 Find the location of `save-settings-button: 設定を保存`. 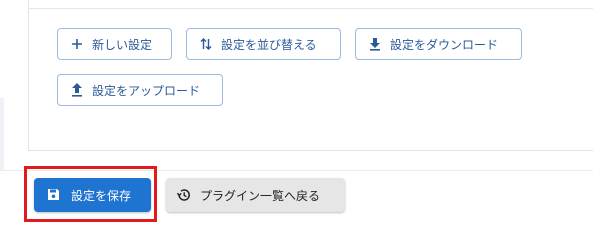

save-settings-button: 設定を保存 is located at coordinates (92, 195).